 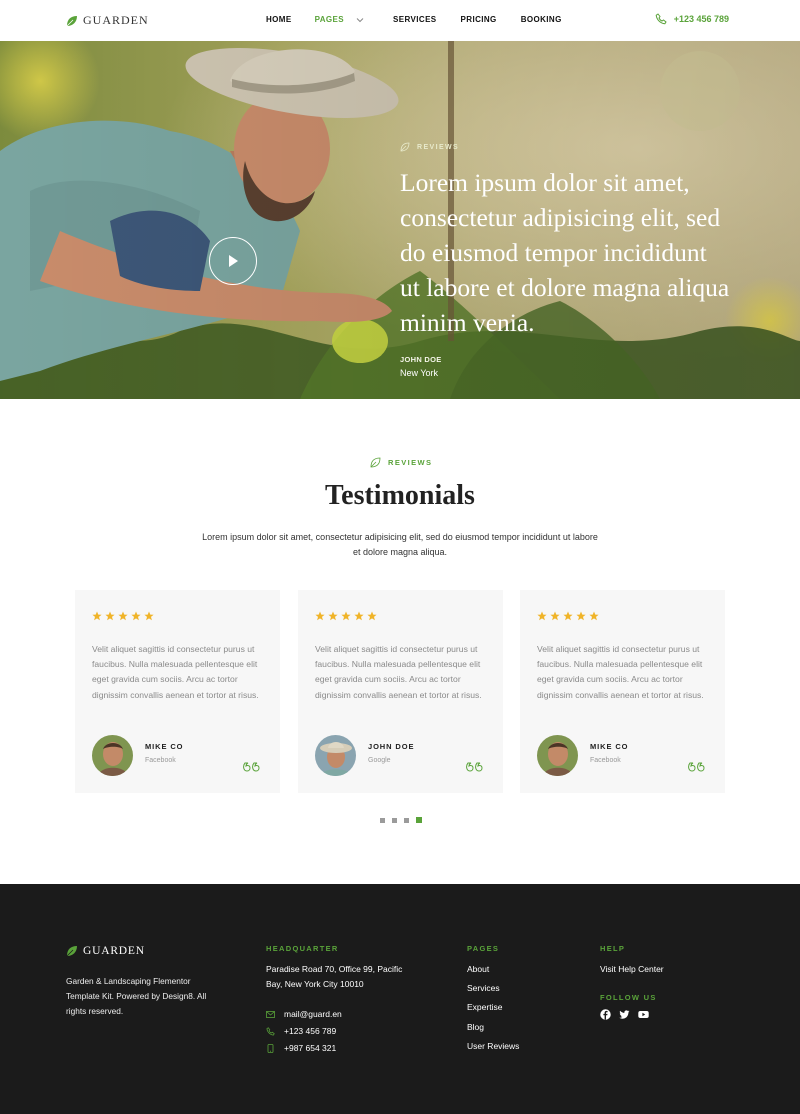 I want to click on nav-booking: BOOKING, so click(x=541, y=19).